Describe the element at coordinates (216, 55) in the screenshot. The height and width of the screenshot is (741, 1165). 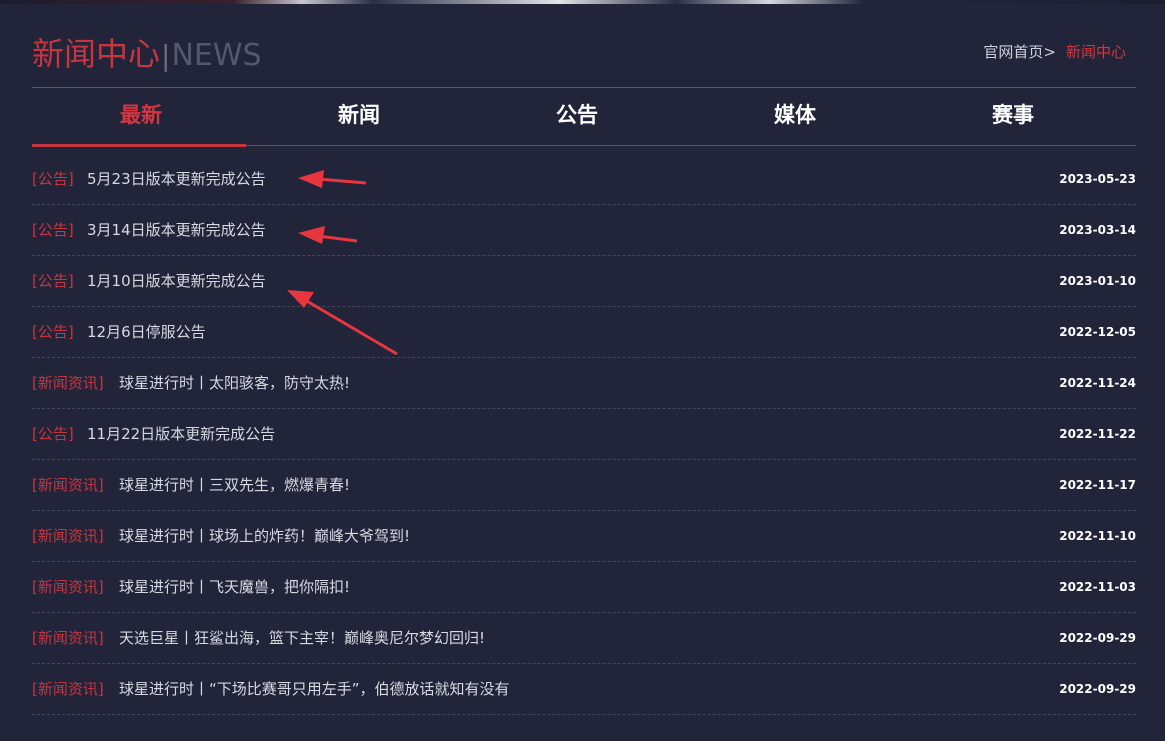
I see `page-title-en: NEWS` at that location.